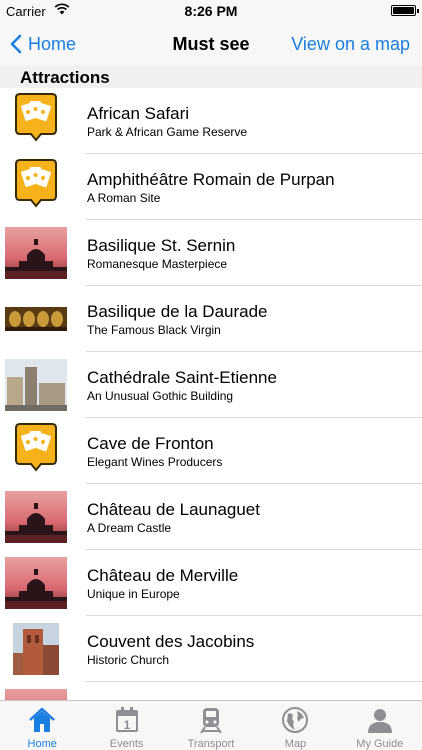  I want to click on status-bar: Carrier 8:26 PM, so click(211, 11).